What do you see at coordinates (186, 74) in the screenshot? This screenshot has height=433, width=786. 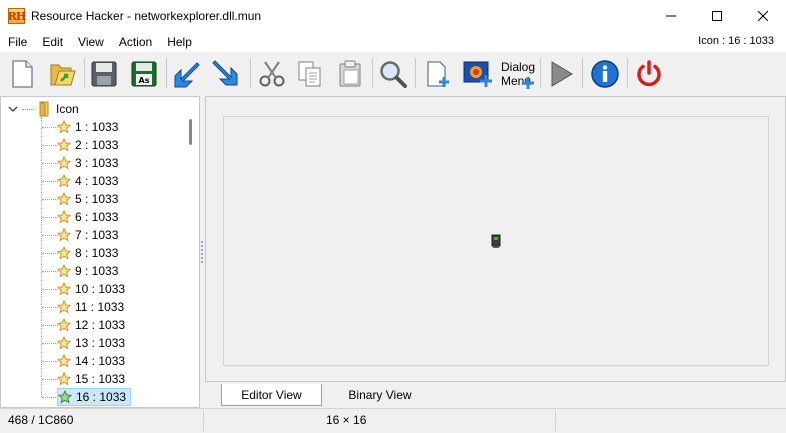 I see `import-button` at bounding box center [186, 74].